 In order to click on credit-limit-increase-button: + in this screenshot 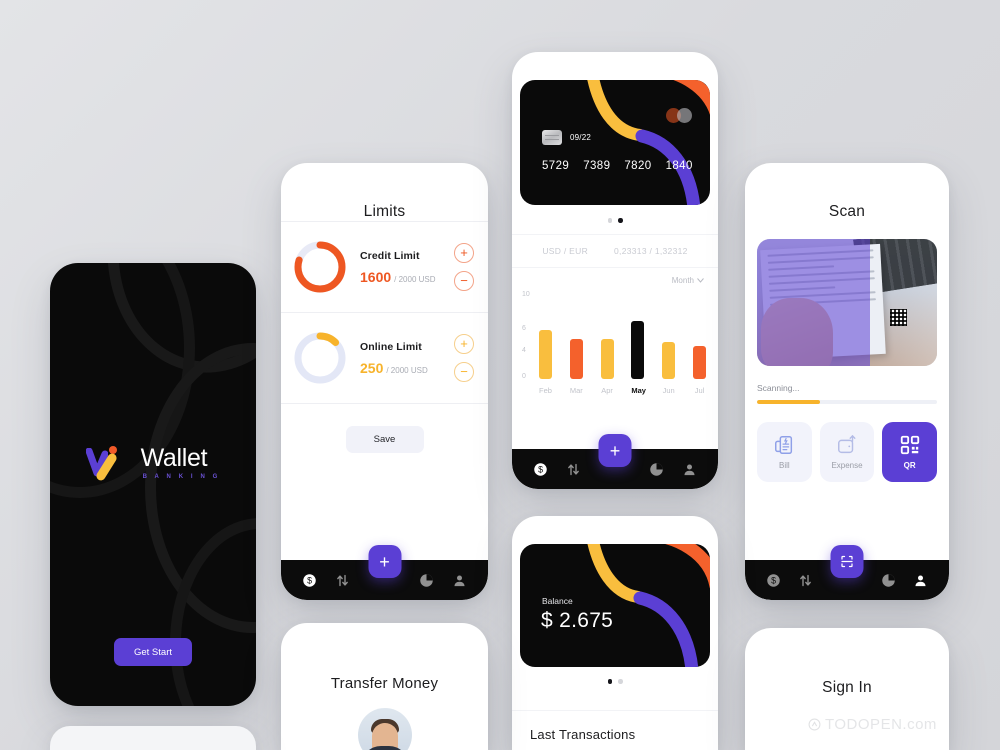, I will do `click(464, 253)`.